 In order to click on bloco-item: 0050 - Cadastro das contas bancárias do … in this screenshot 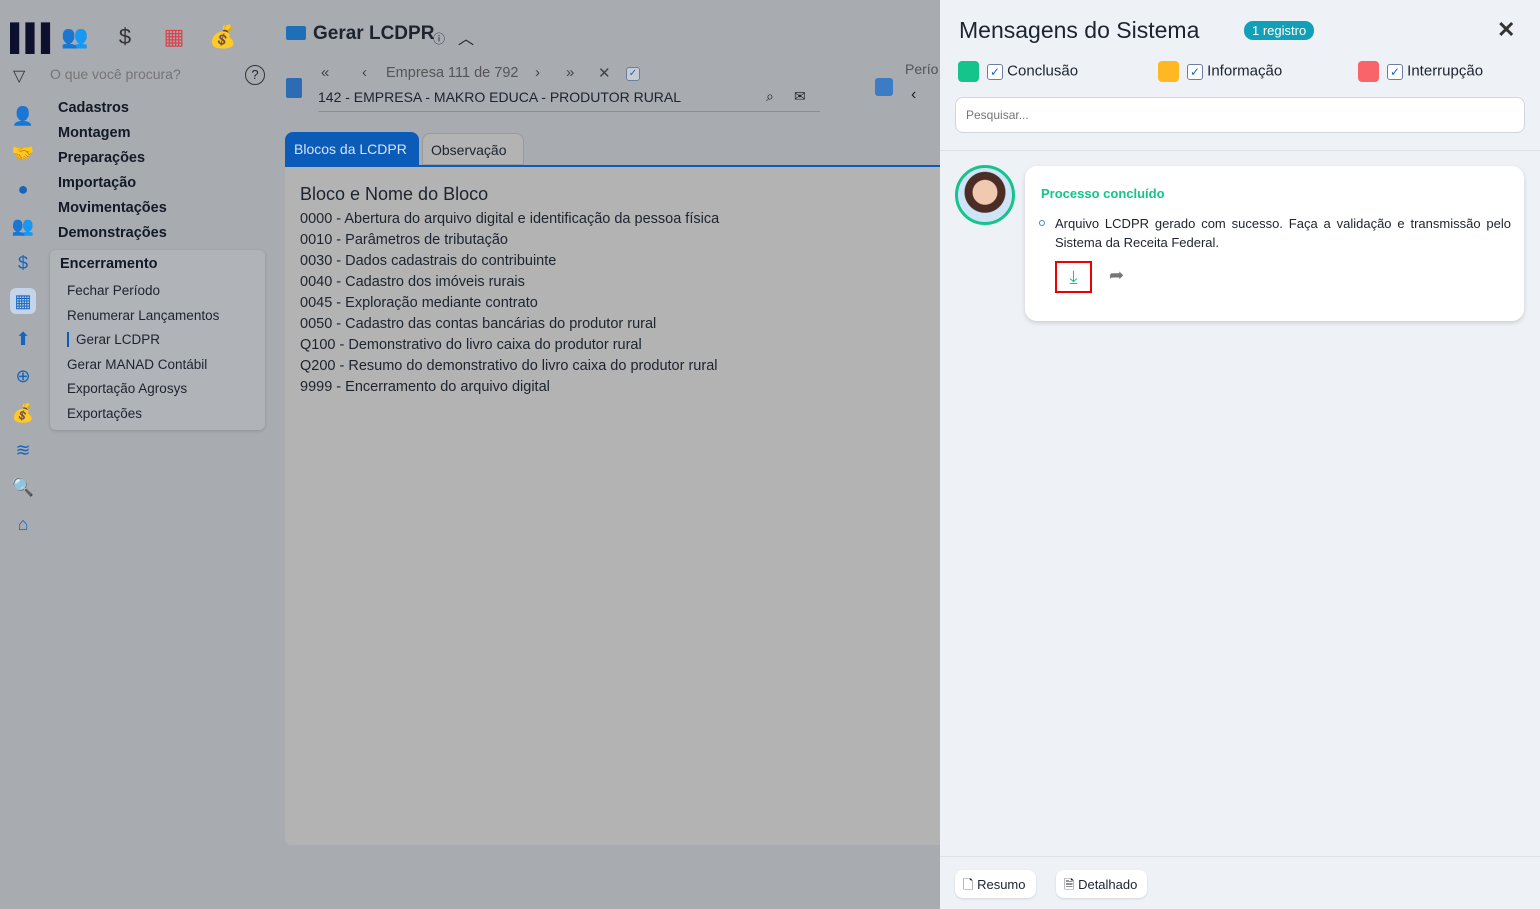, I will do `click(478, 324)`.